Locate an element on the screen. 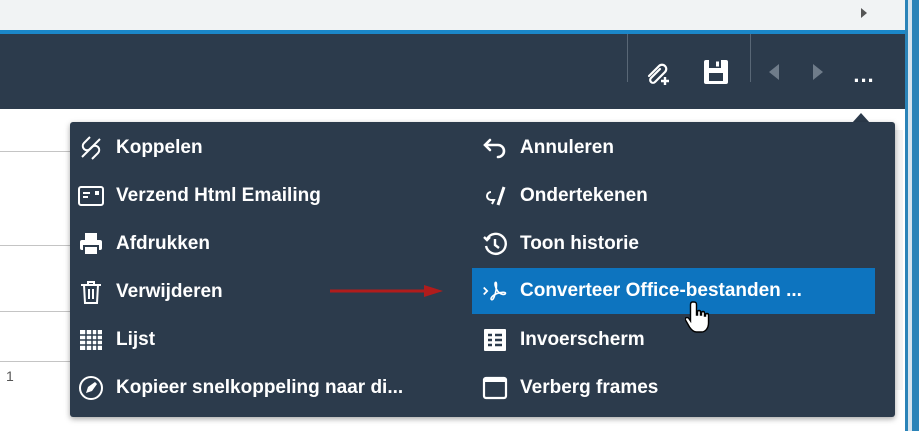  menu-item-verzend-html-emailing: Verzend Html Emailing is located at coordinates (271, 196).